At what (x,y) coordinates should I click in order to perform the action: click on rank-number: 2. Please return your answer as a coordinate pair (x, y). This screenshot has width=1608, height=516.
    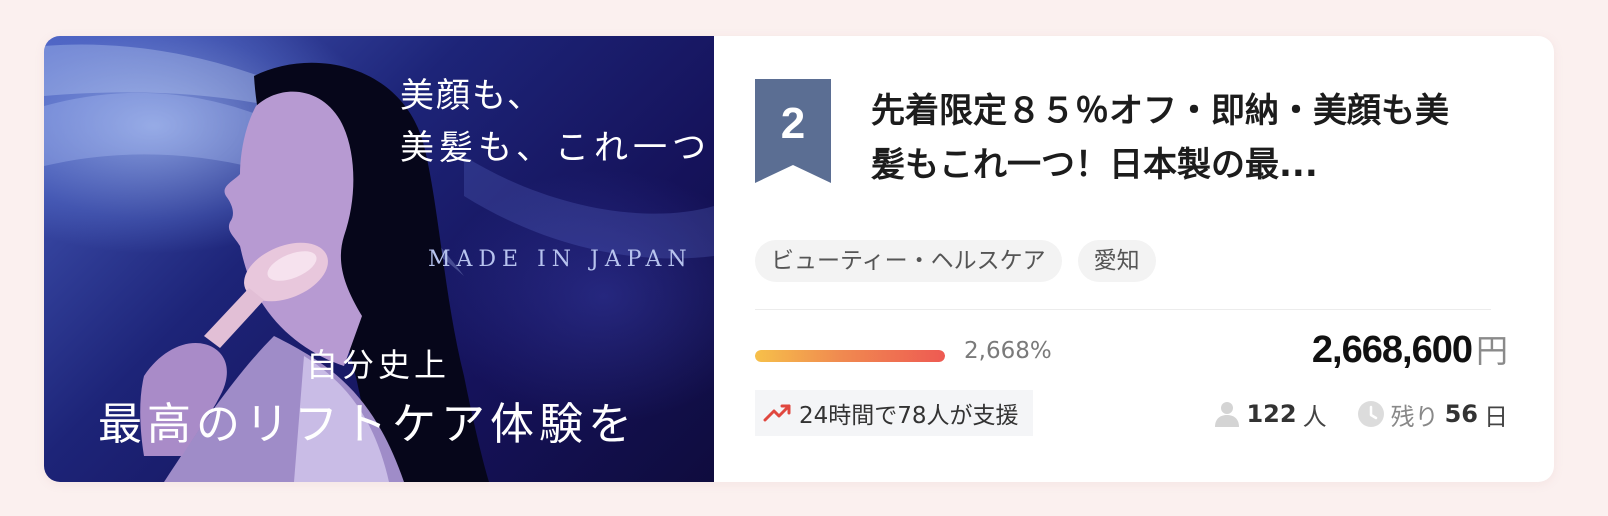
    Looking at the image, I should click on (793, 123).